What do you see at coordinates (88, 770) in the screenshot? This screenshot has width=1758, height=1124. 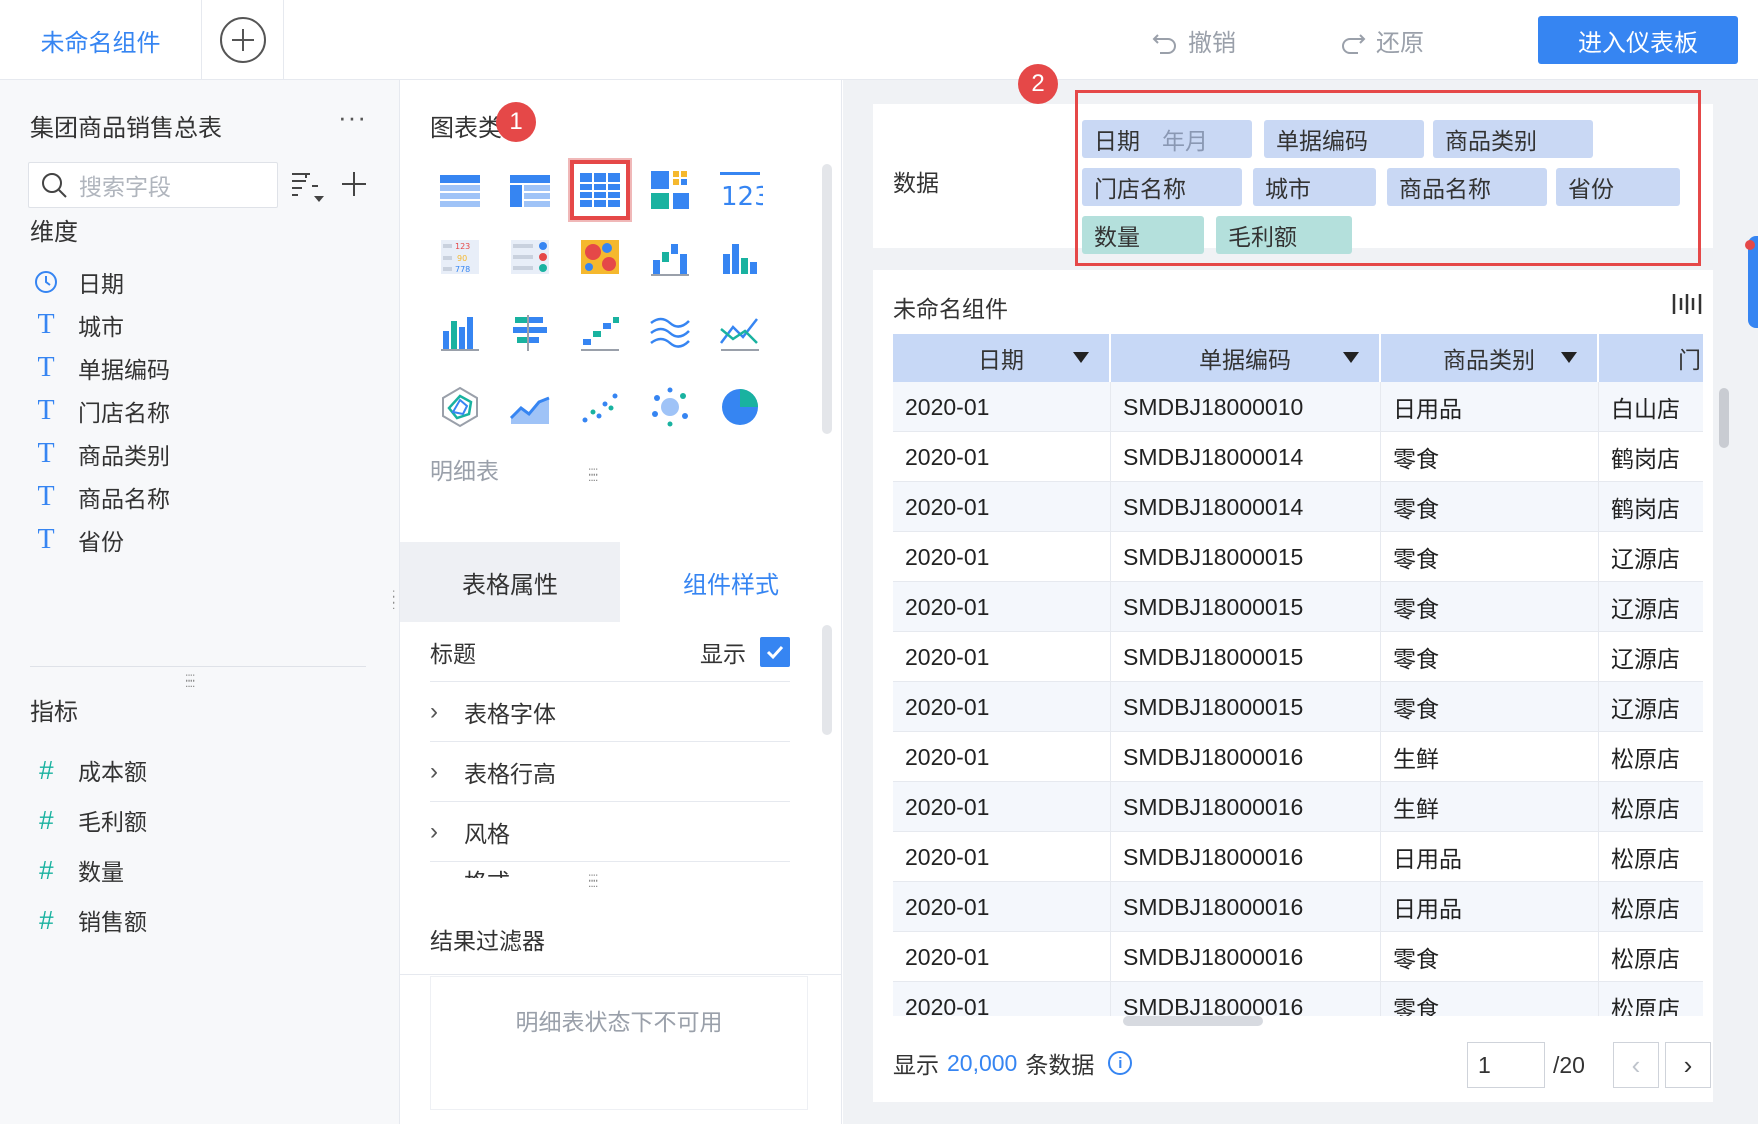 I see `measure-field-cost: # 成本额` at bounding box center [88, 770].